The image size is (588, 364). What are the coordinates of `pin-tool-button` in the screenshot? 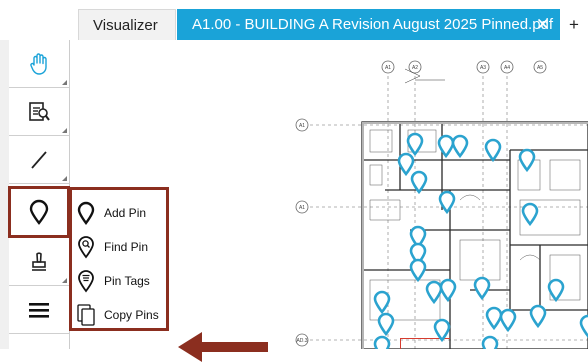 It's located at (39, 212).